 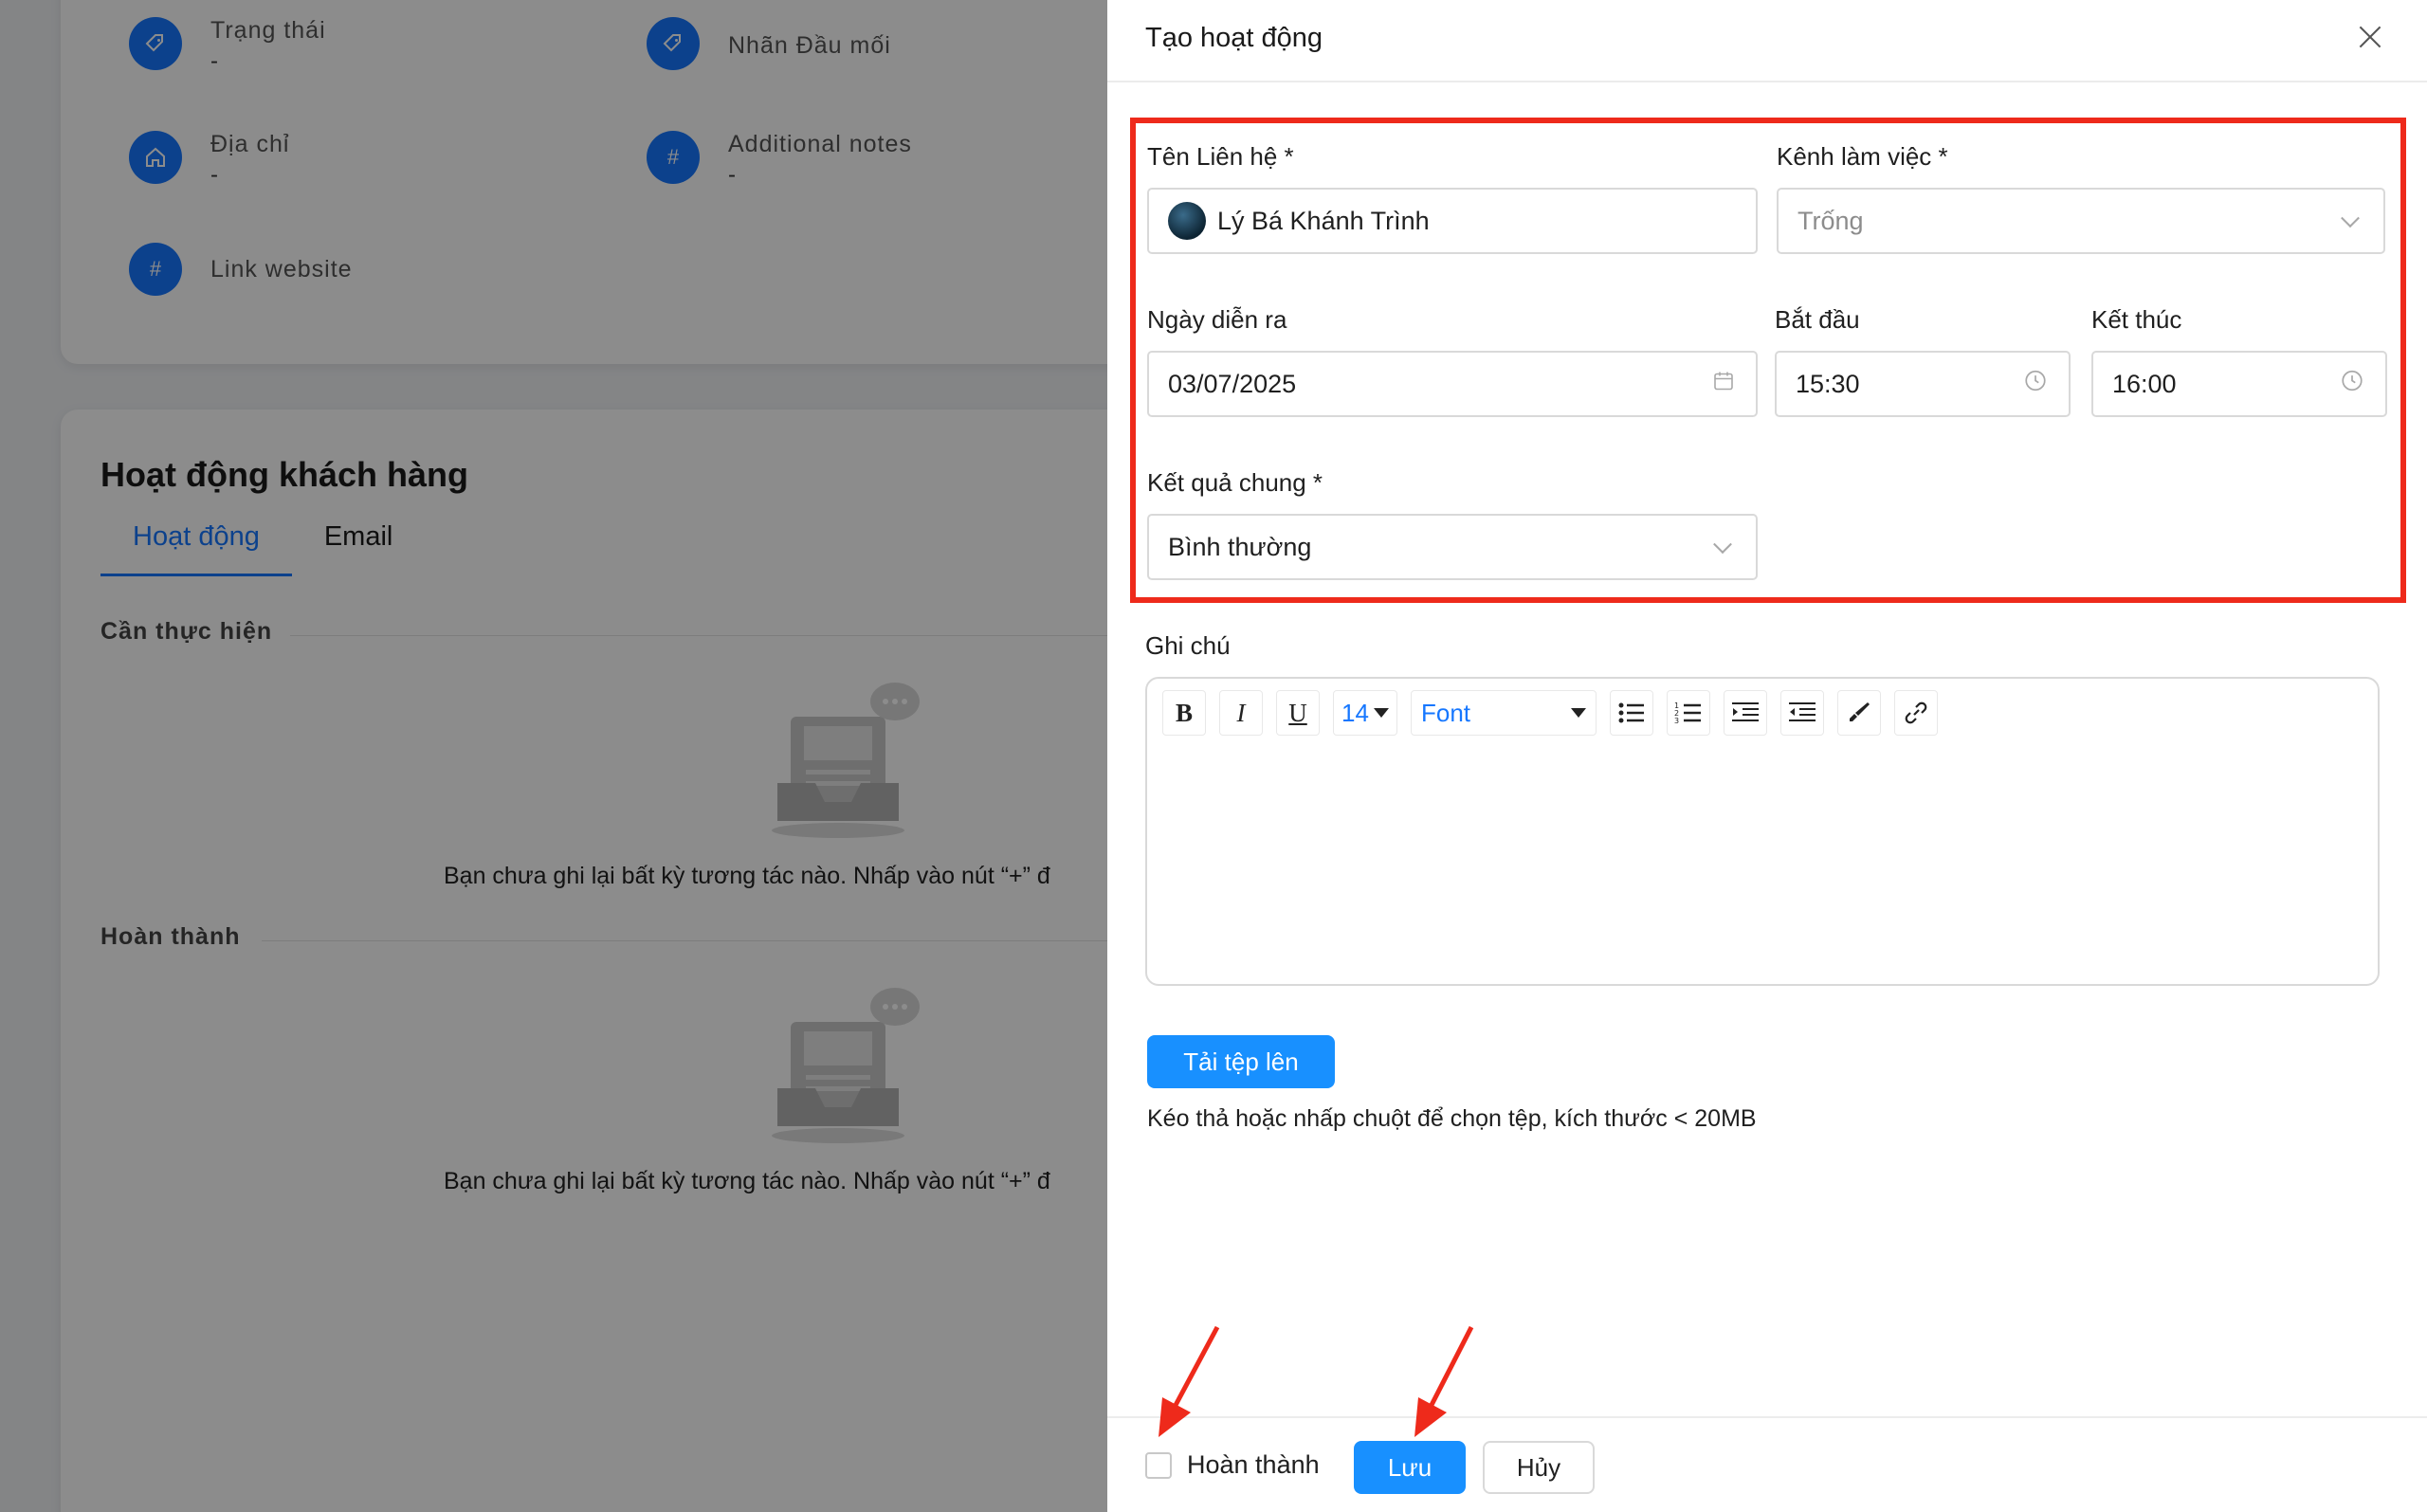 What do you see at coordinates (1723, 385) in the screenshot?
I see `calendar-icon` at bounding box center [1723, 385].